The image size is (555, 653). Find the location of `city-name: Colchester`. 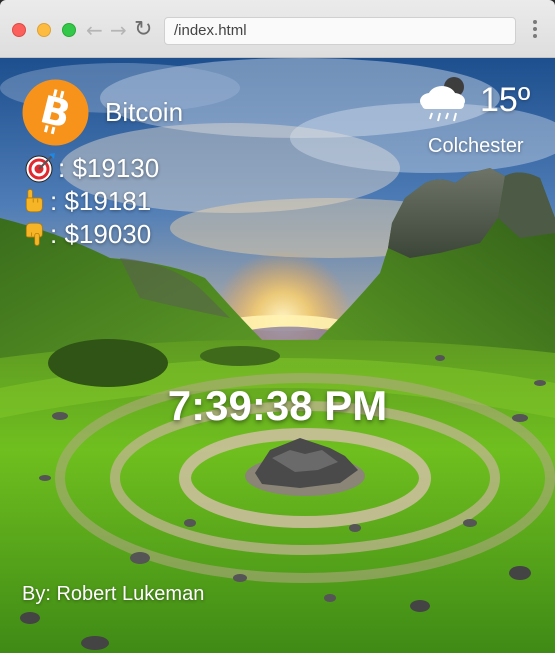

city-name: Colchester is located at coordinates (476, 146).